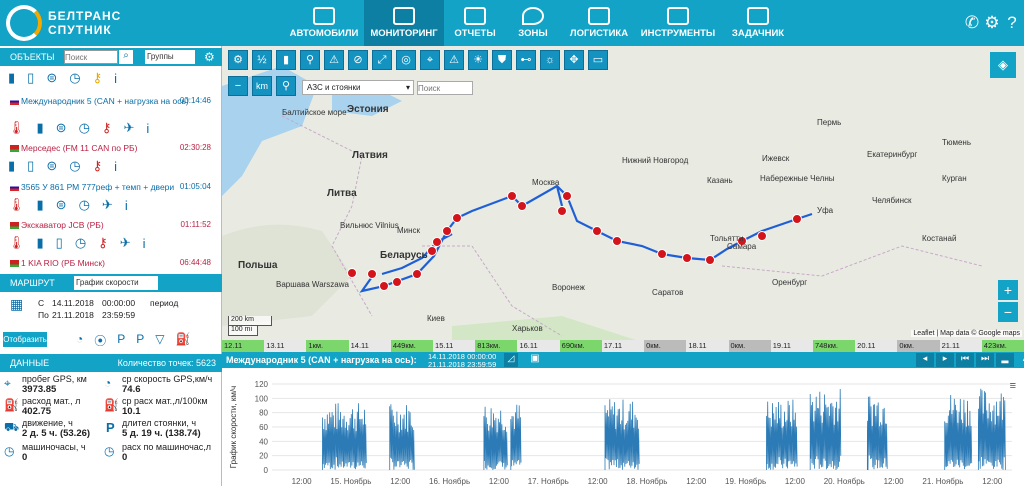 Image resolution: width=1024 pixels, height=488 pixels. What do you see at coordinates (678, 23) in the screenshot?
I see `nav-tools: ИНСТРУМЕНТЫ` at bounding box center [678, 23].